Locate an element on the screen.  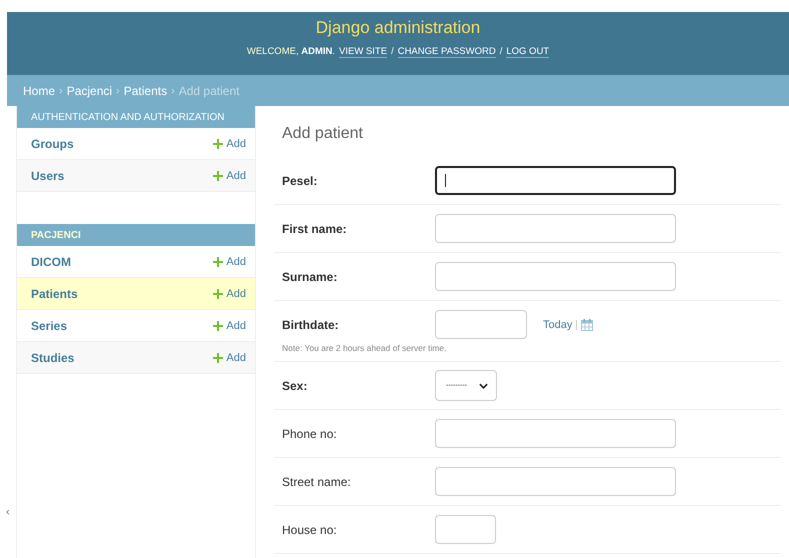
breadcrumb-link: Pacjenci is located at coordinates (89, 91).